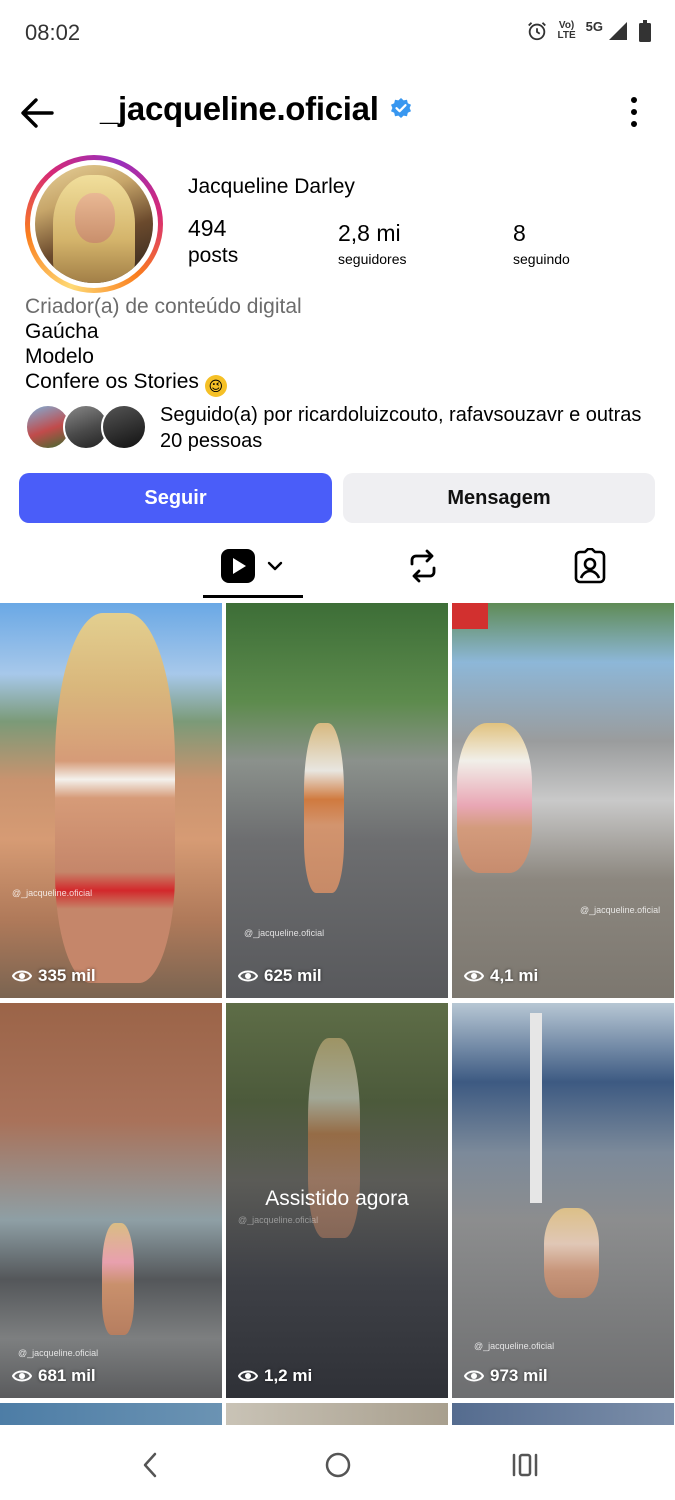 The image size is (675, 1500). Describe the element at coordinates (215, 386) in the screenshot. I see `wink-emoji-icon: 😉` at that location.